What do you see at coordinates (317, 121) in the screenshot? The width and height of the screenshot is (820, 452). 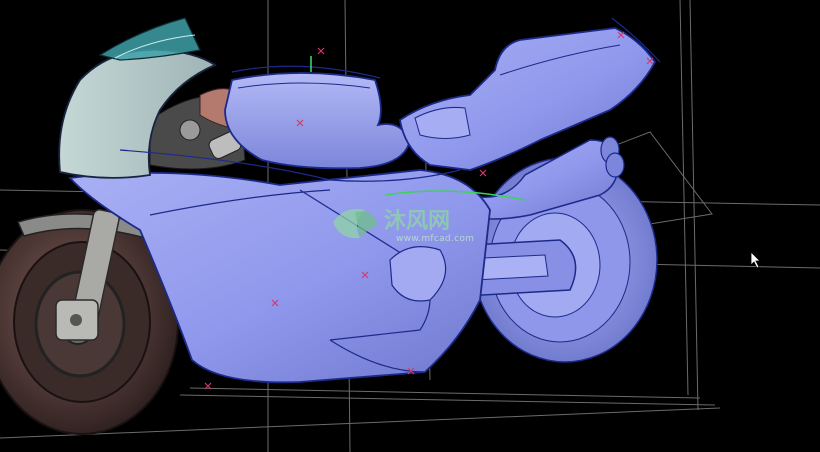 I see `fuel-tank` at bounding box center [317, 121].